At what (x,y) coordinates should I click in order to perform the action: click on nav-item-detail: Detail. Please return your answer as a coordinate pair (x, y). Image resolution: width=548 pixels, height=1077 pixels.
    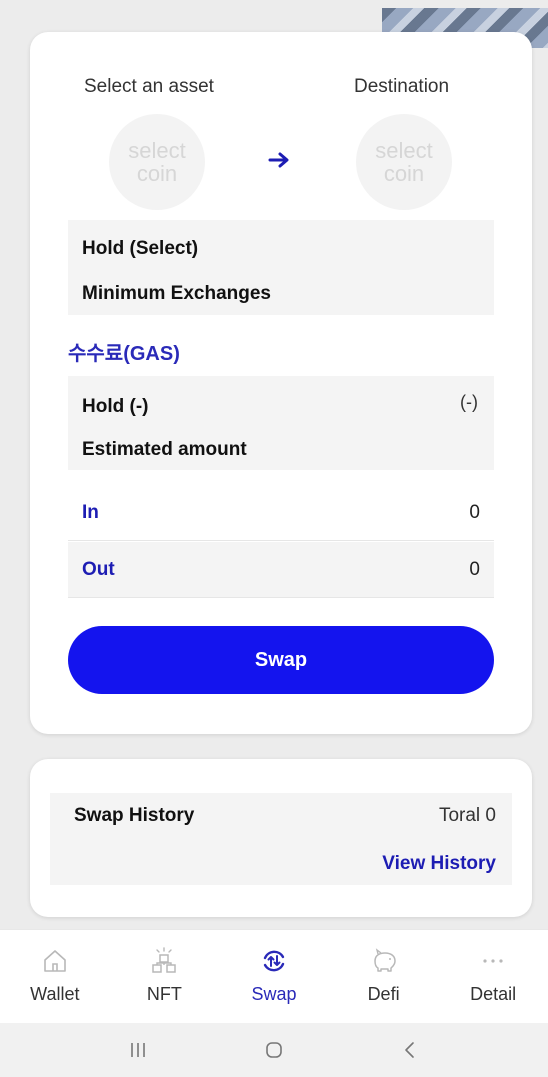
    Looking at the image, I should click on (493, 976).